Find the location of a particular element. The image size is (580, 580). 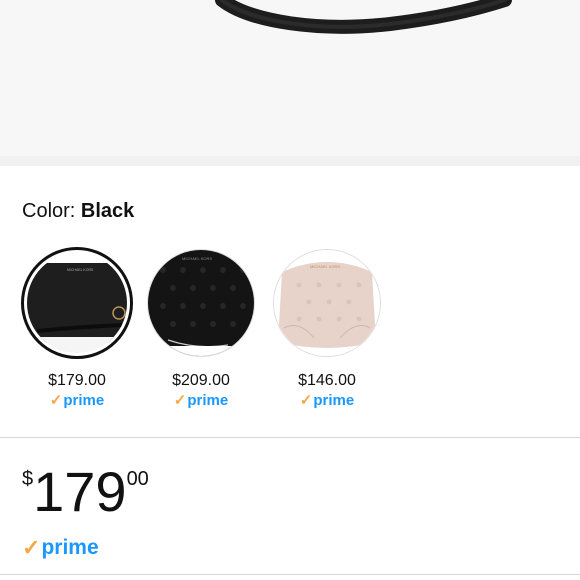

swatch-price: $146.00 is located at coordinates (327, 380).